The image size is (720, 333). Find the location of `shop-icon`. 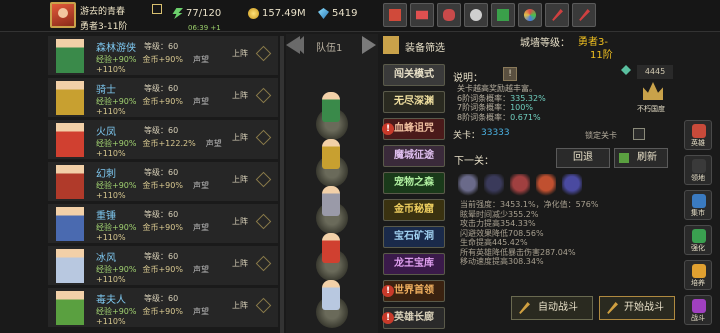

shop-icon is located at coordinates (395, 15).